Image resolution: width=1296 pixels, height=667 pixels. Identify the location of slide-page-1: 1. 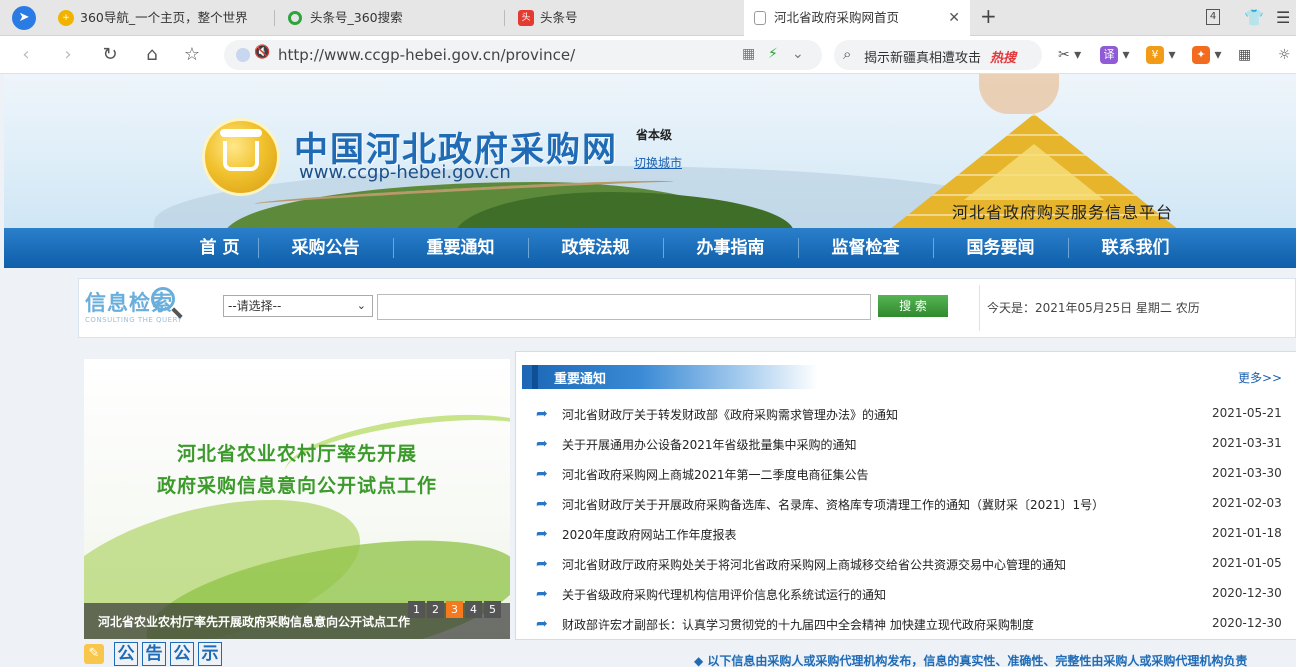
(416, 609).